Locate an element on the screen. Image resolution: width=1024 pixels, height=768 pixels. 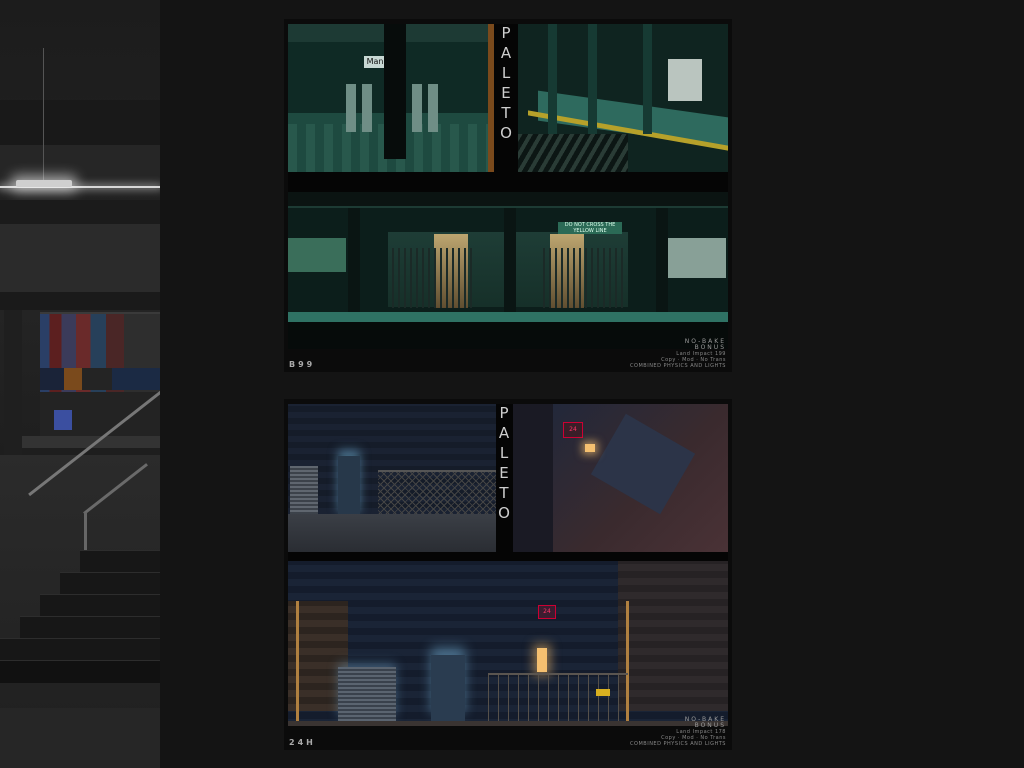
subway-turnstiles-view: Man is located at coordinates (391, 98).